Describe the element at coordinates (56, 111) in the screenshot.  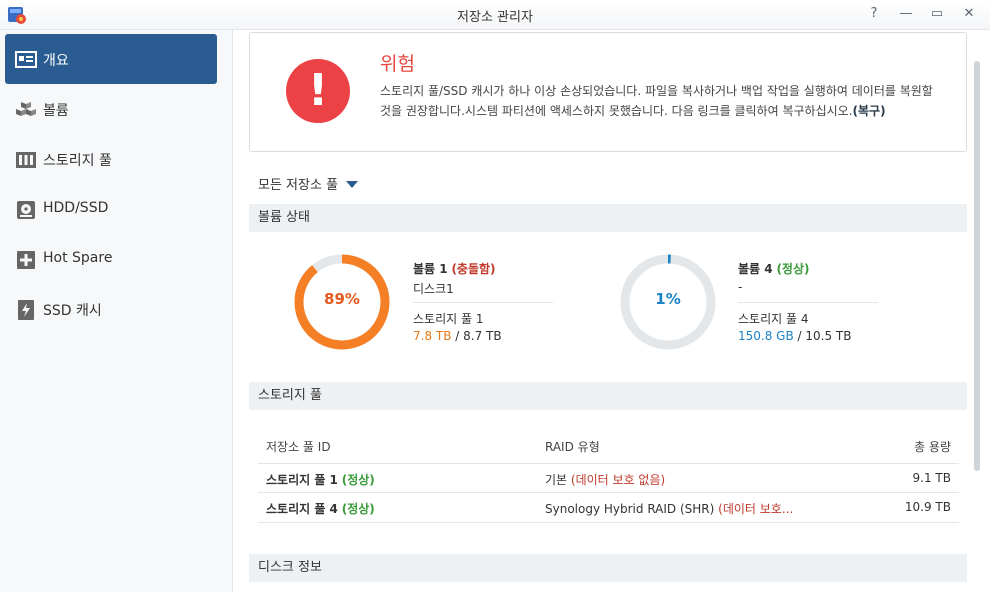
I see `sidebar-item-label: 볼륨` at that location.